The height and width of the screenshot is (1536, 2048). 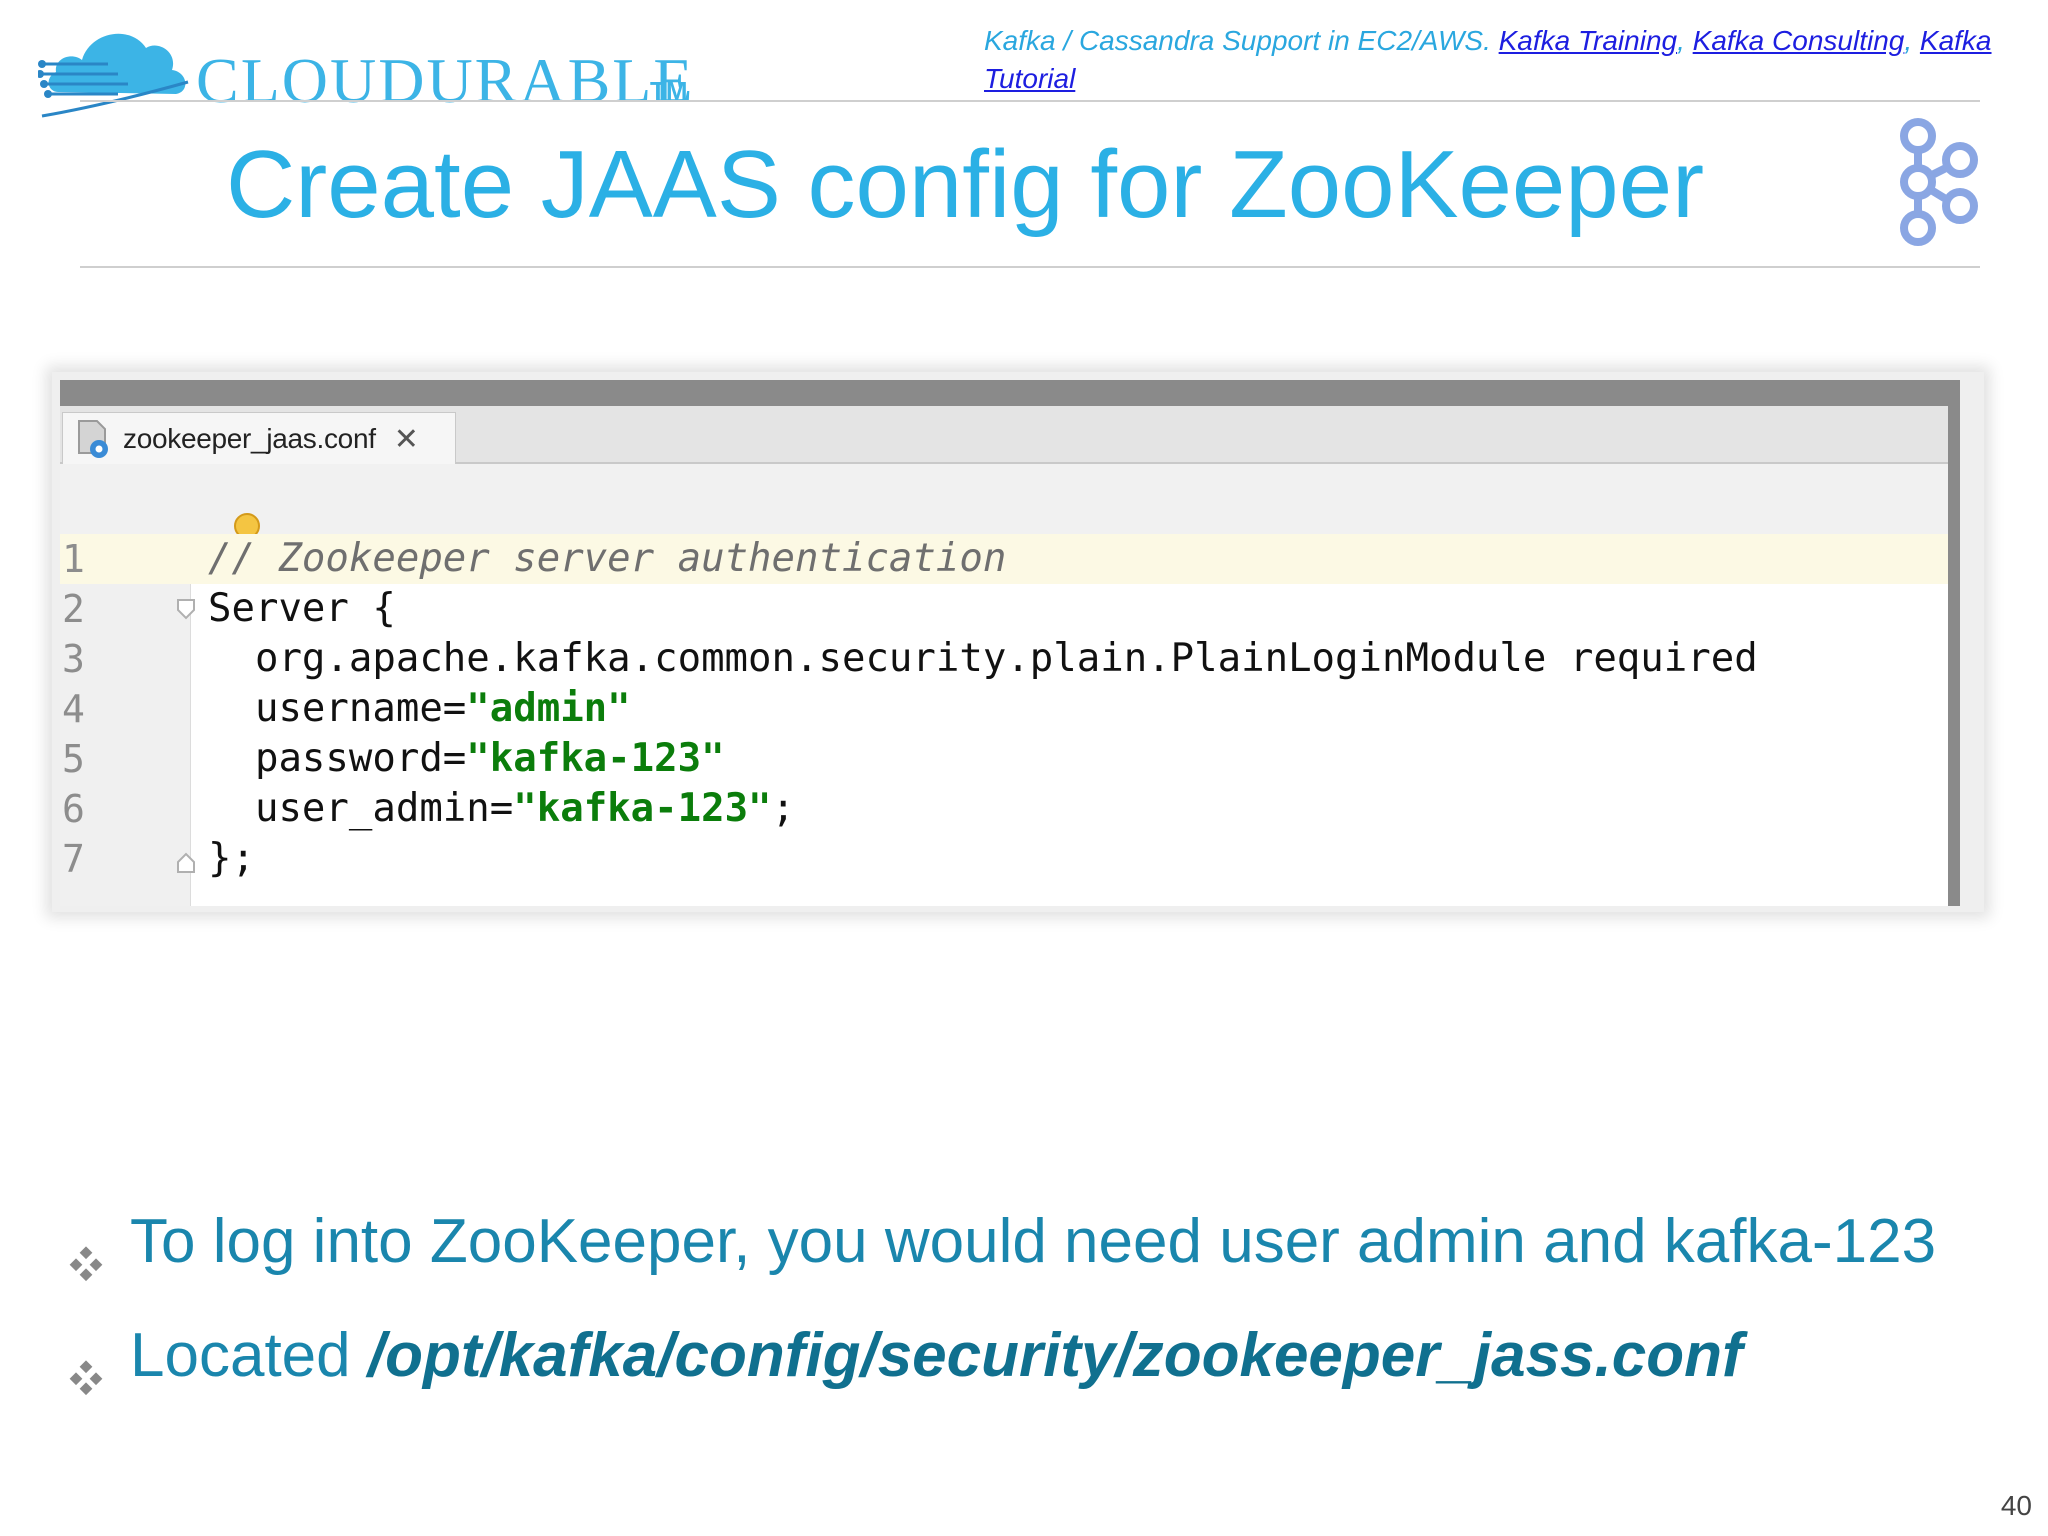 What do you see at coordinates (1004, 809) in the screenshot?
I see `code-line: 6 user_admin="kafka-123";` at bounding box center [1004, 809].